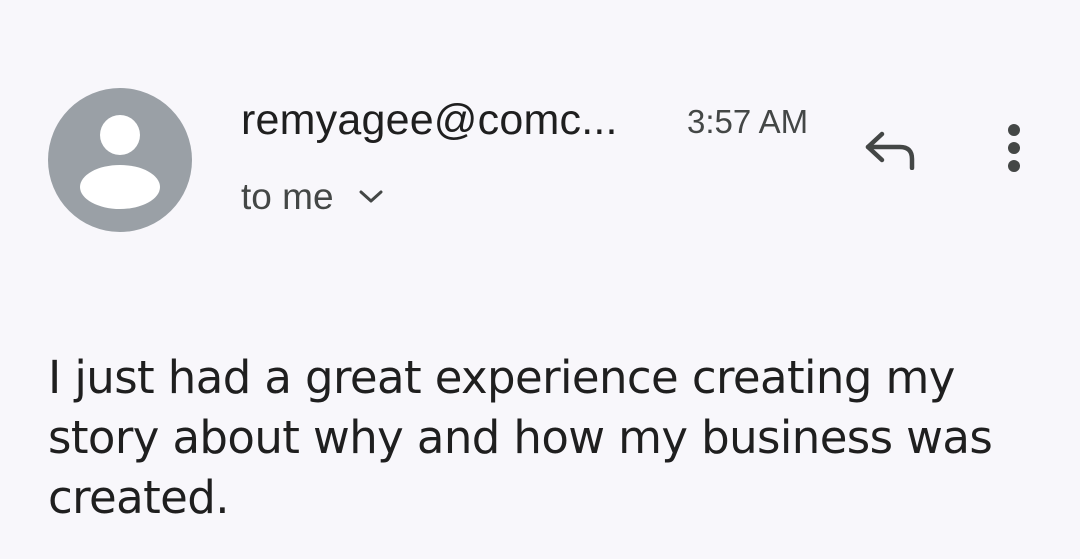  What do you see at coordinates (371, 196) in the screenshot?
I see `chevron-down-icon` at bounding box center [371, 196].